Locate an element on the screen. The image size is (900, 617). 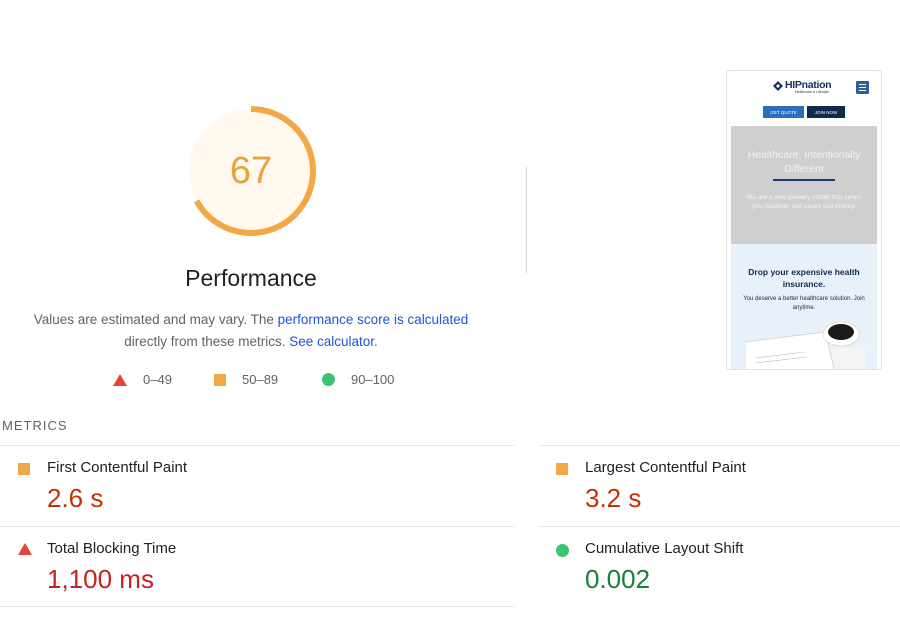
performance-score: 67 is located at coordinates (251, 170).